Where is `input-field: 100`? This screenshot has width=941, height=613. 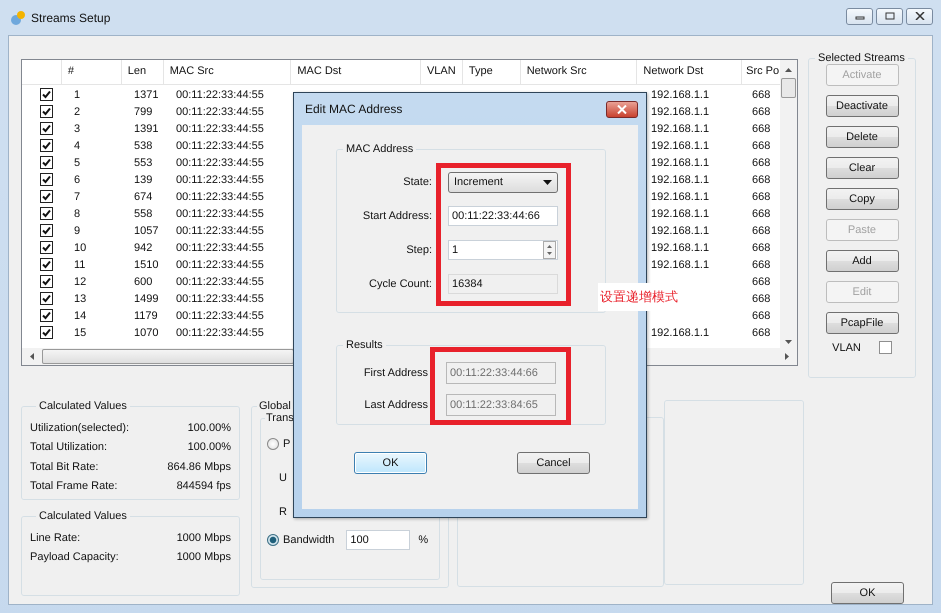
input-field: 100 is located at coordinates (378, 540).